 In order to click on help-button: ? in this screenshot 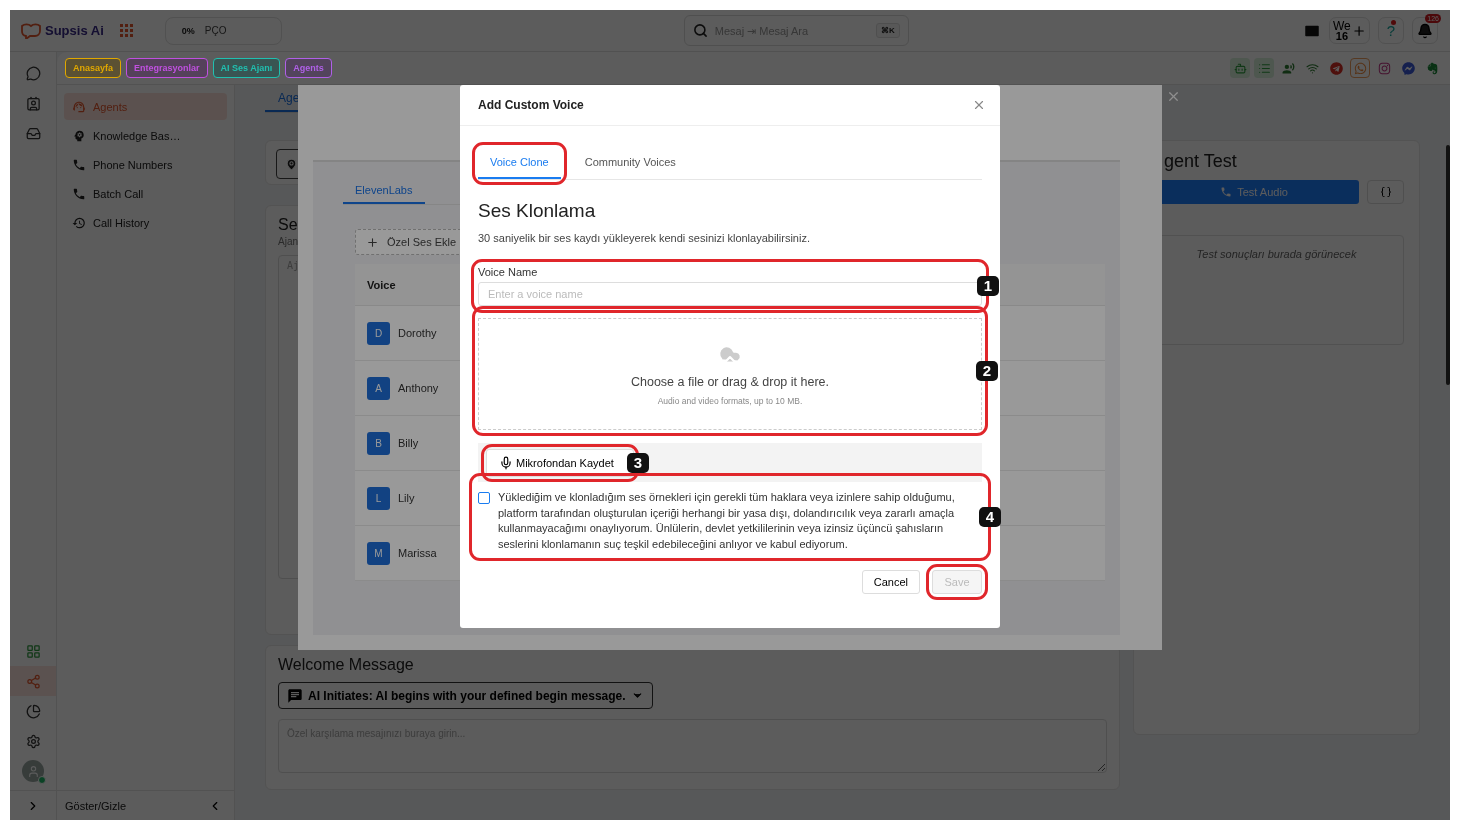, I will do `click(1391, 30)`.